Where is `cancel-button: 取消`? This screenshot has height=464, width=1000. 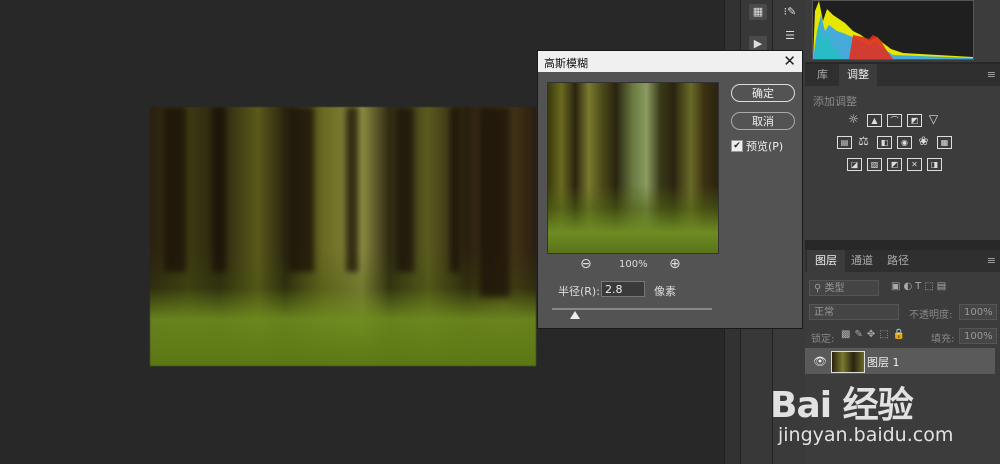 cancel-button: 取消 is located at coordinates (763, 121).